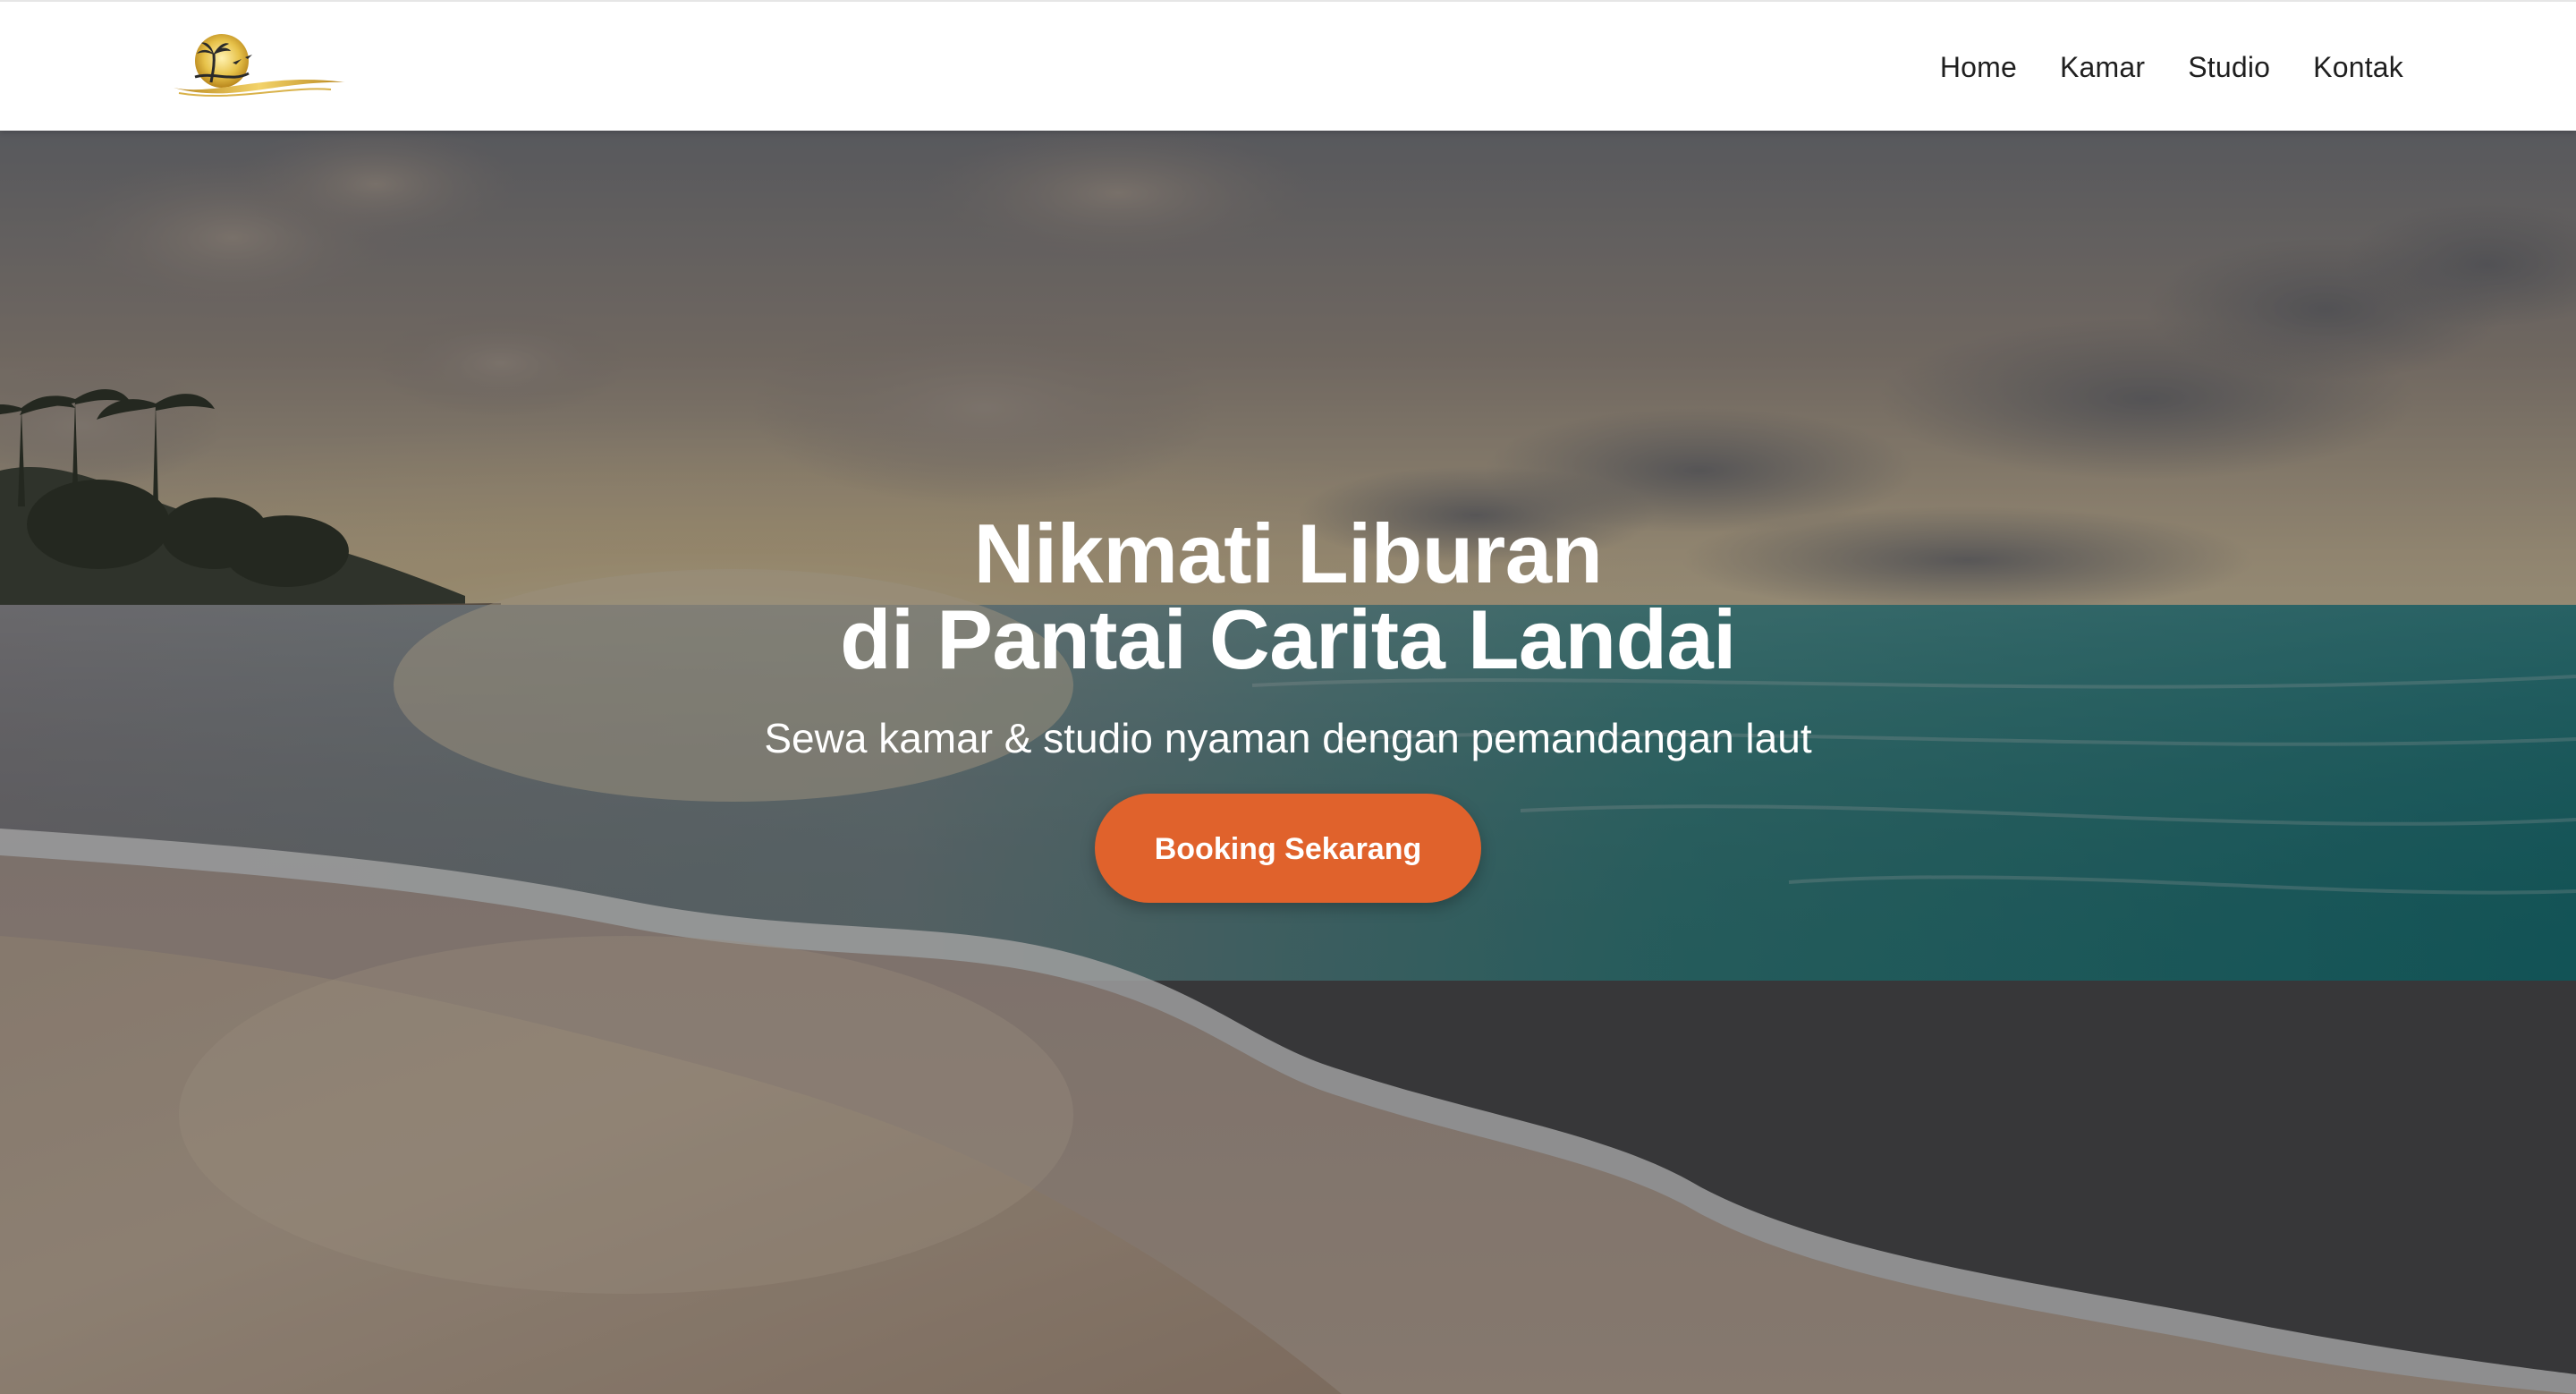 This screenshot has width=2576, height=1394. I want to click on hero-title: Nikmati Liburan di Pantai Carita Landai, so click(1288, 597).